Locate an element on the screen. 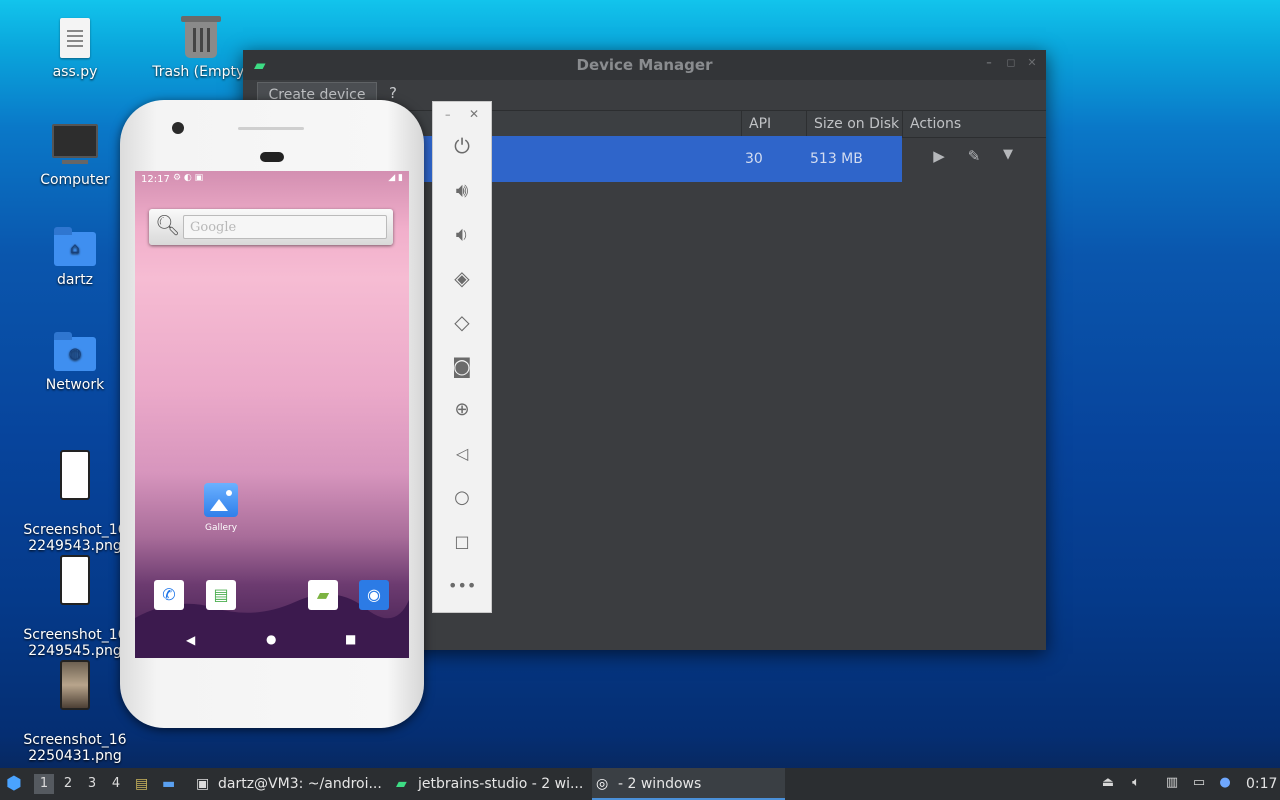 Image resolution: width=1280 pixels, height=800 pixels. workspace-4: 4 is located at coordinates (116, 784).